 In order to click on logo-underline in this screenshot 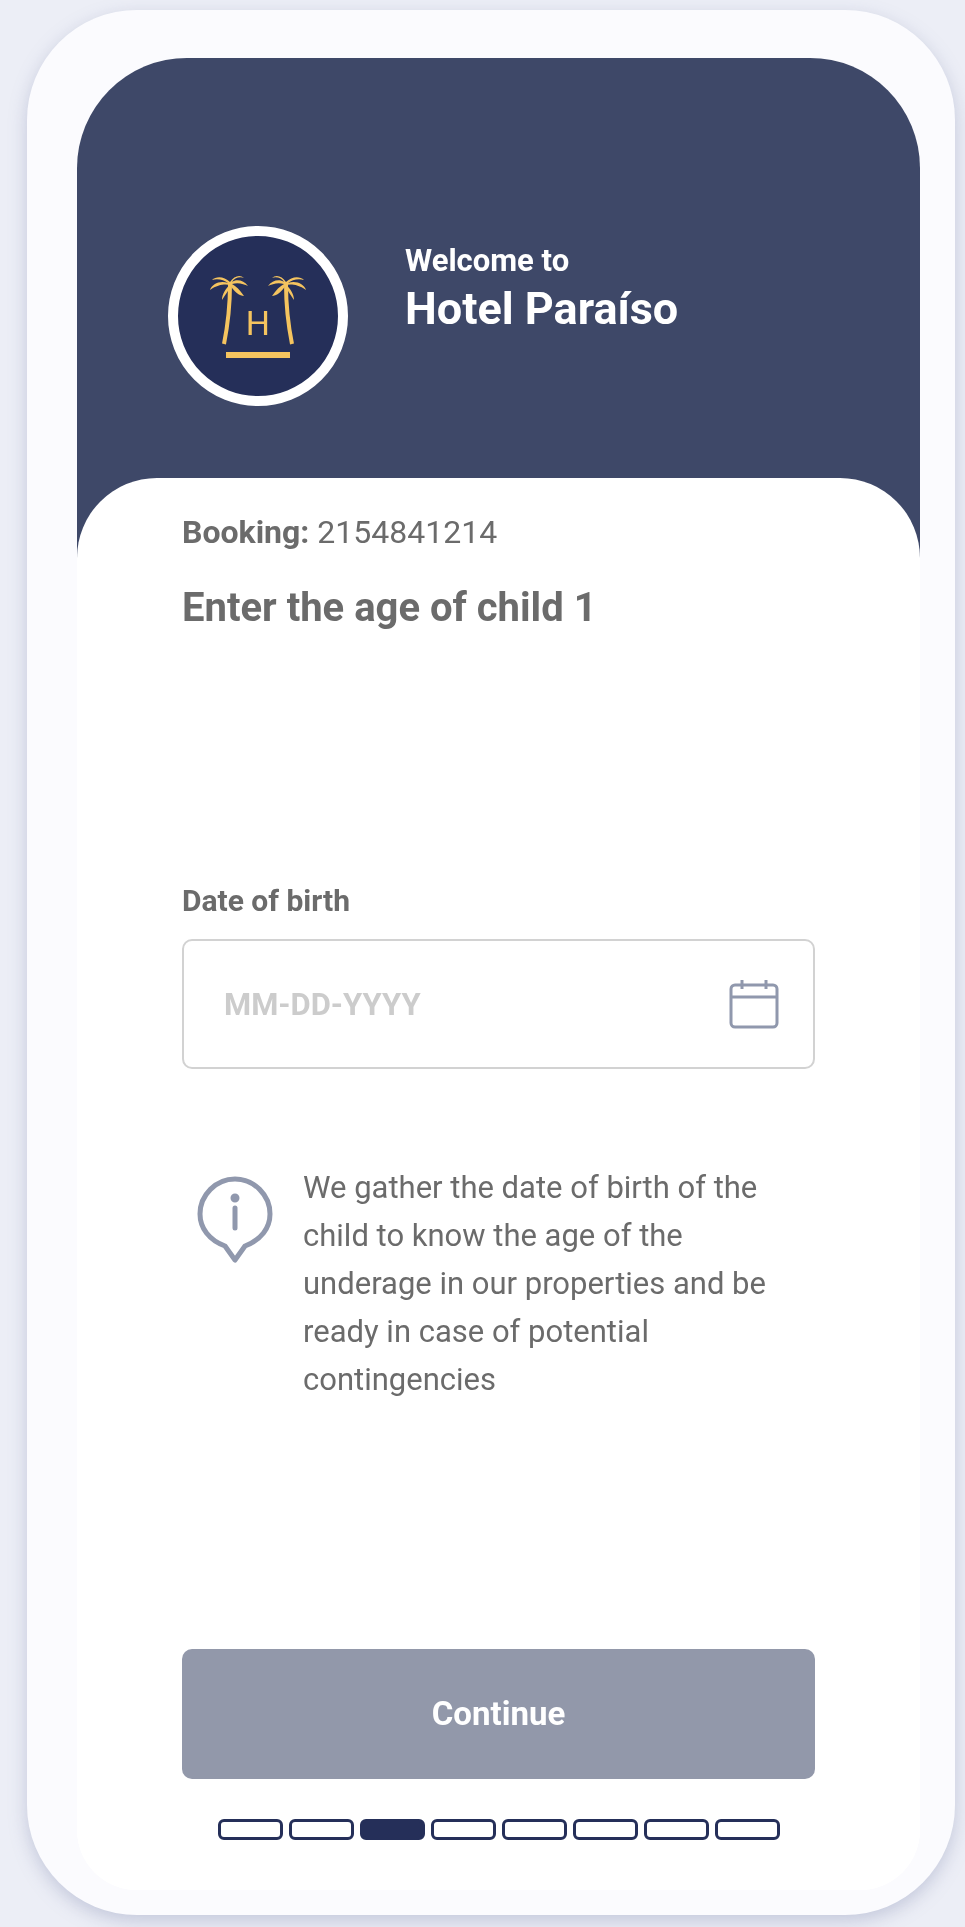, I will do `click(258, 355)`.